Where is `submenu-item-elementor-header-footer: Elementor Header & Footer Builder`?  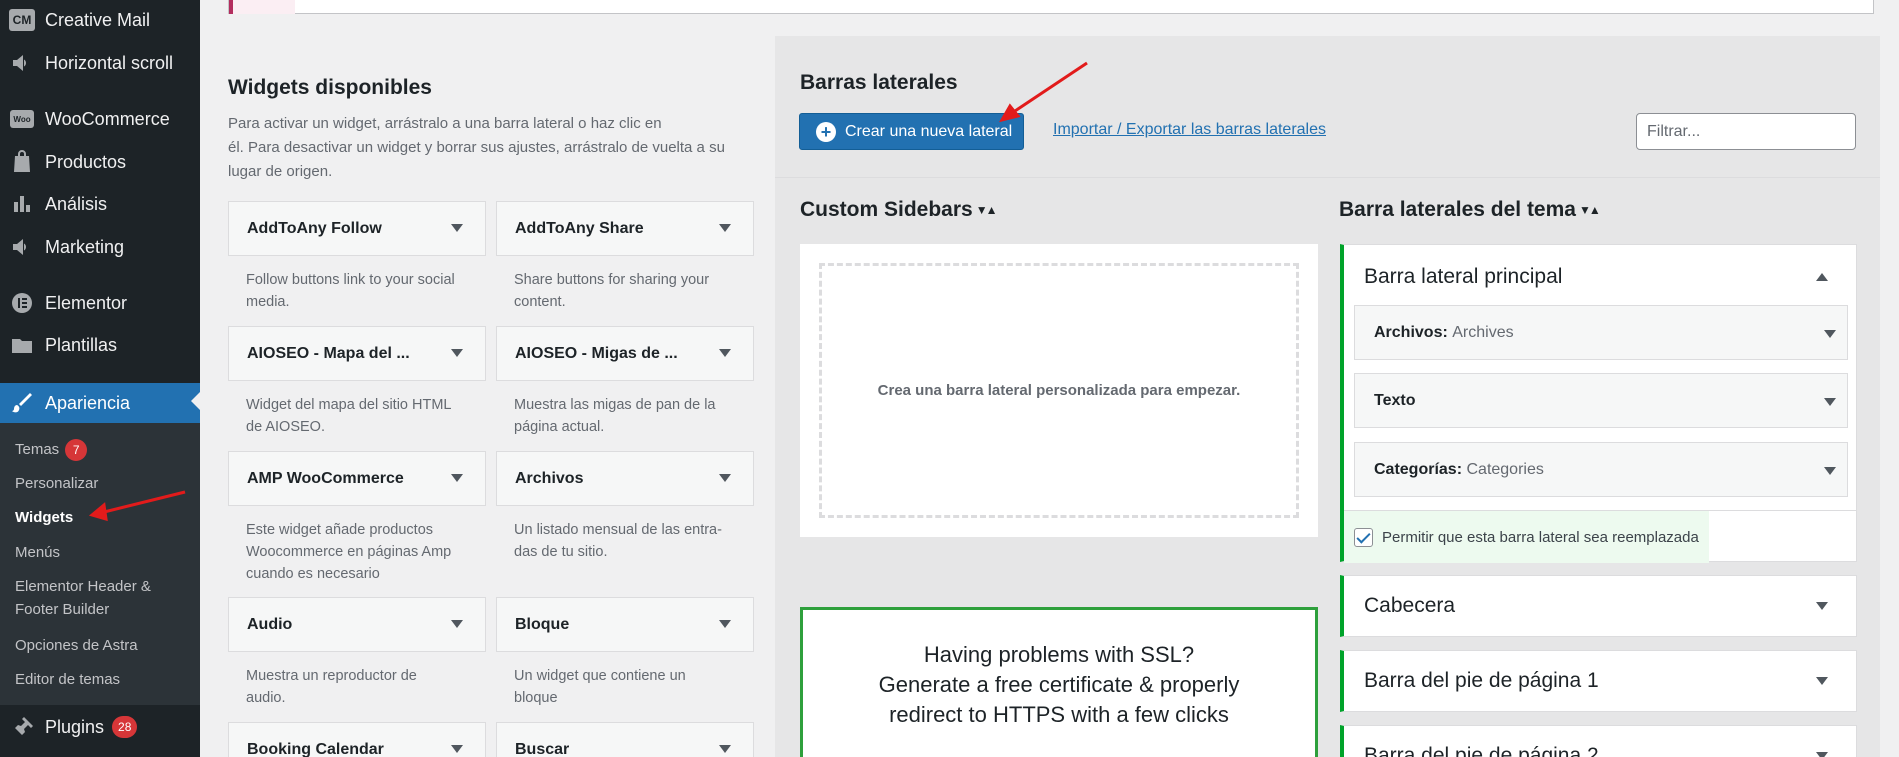 submenu-item-elementor-header-footer: Elementor Header & Footer Builder is located at coordinates (107, 598).